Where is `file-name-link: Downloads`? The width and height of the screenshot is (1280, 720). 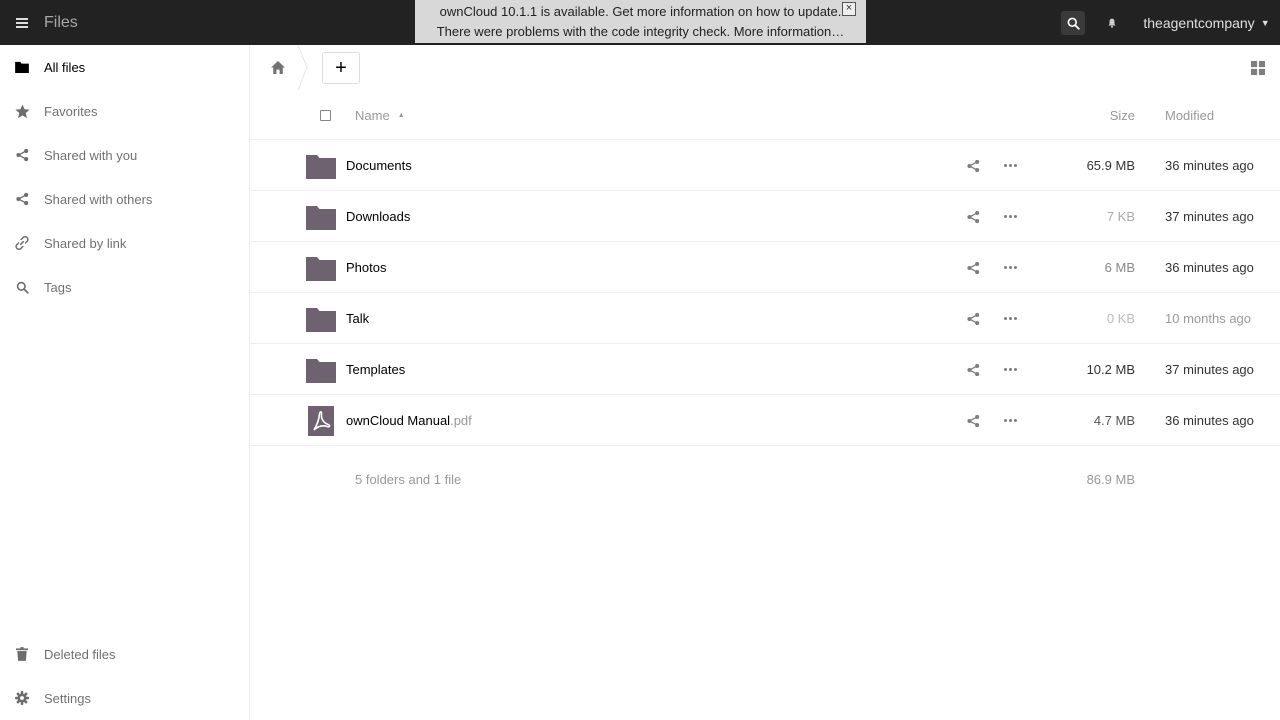 file-name-link: Downloads is located at coordinates (378, 216).